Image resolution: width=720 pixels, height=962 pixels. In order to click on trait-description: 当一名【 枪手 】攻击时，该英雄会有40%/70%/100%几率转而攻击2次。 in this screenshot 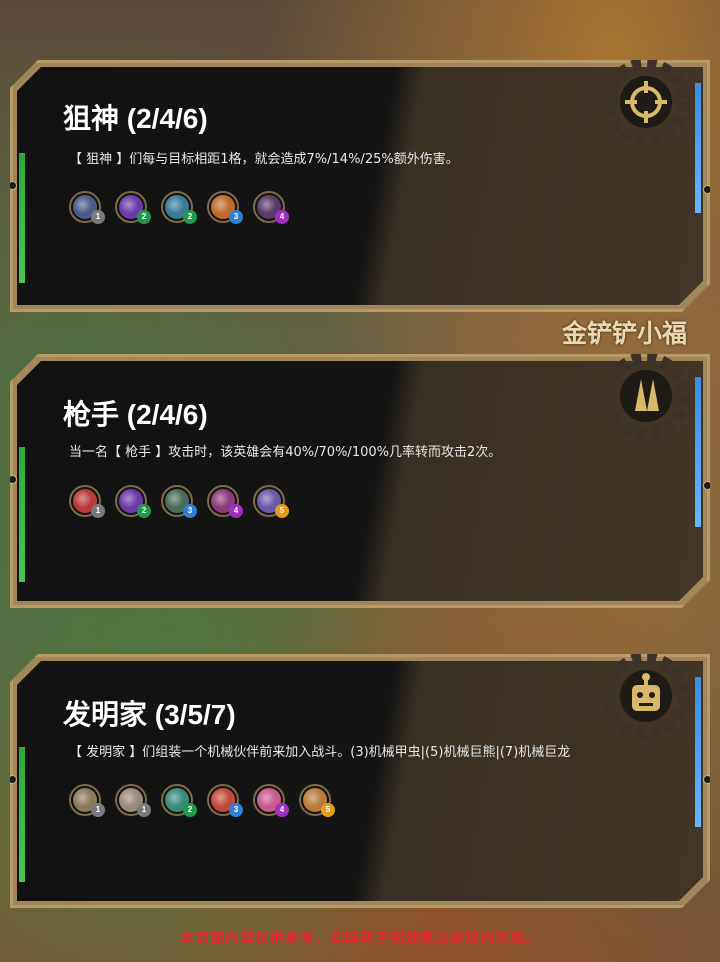, I will do `click(285, 452)`.